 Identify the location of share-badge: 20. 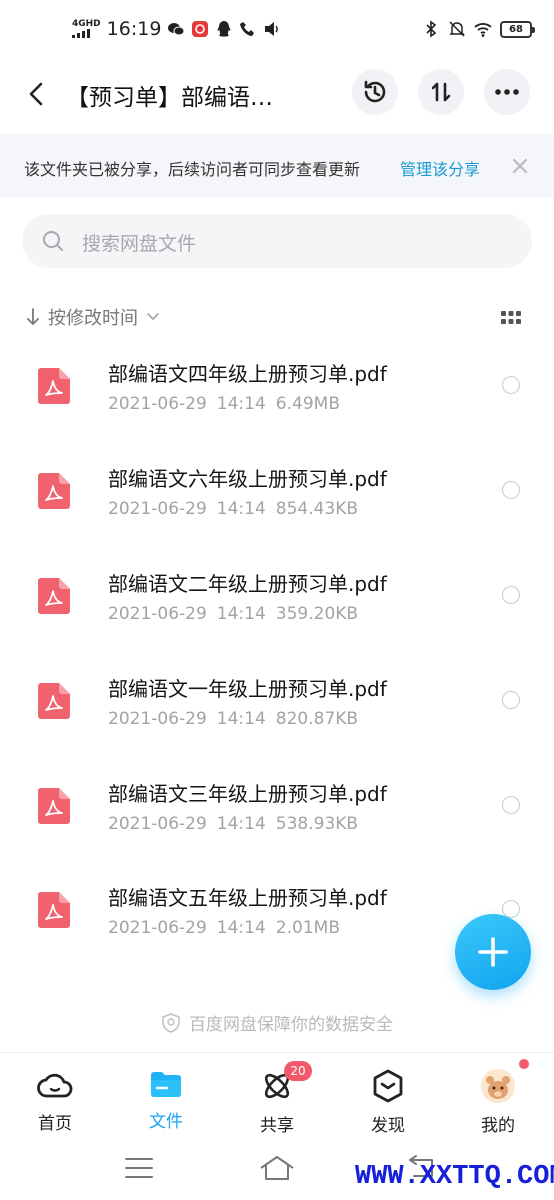
(298, 1071).